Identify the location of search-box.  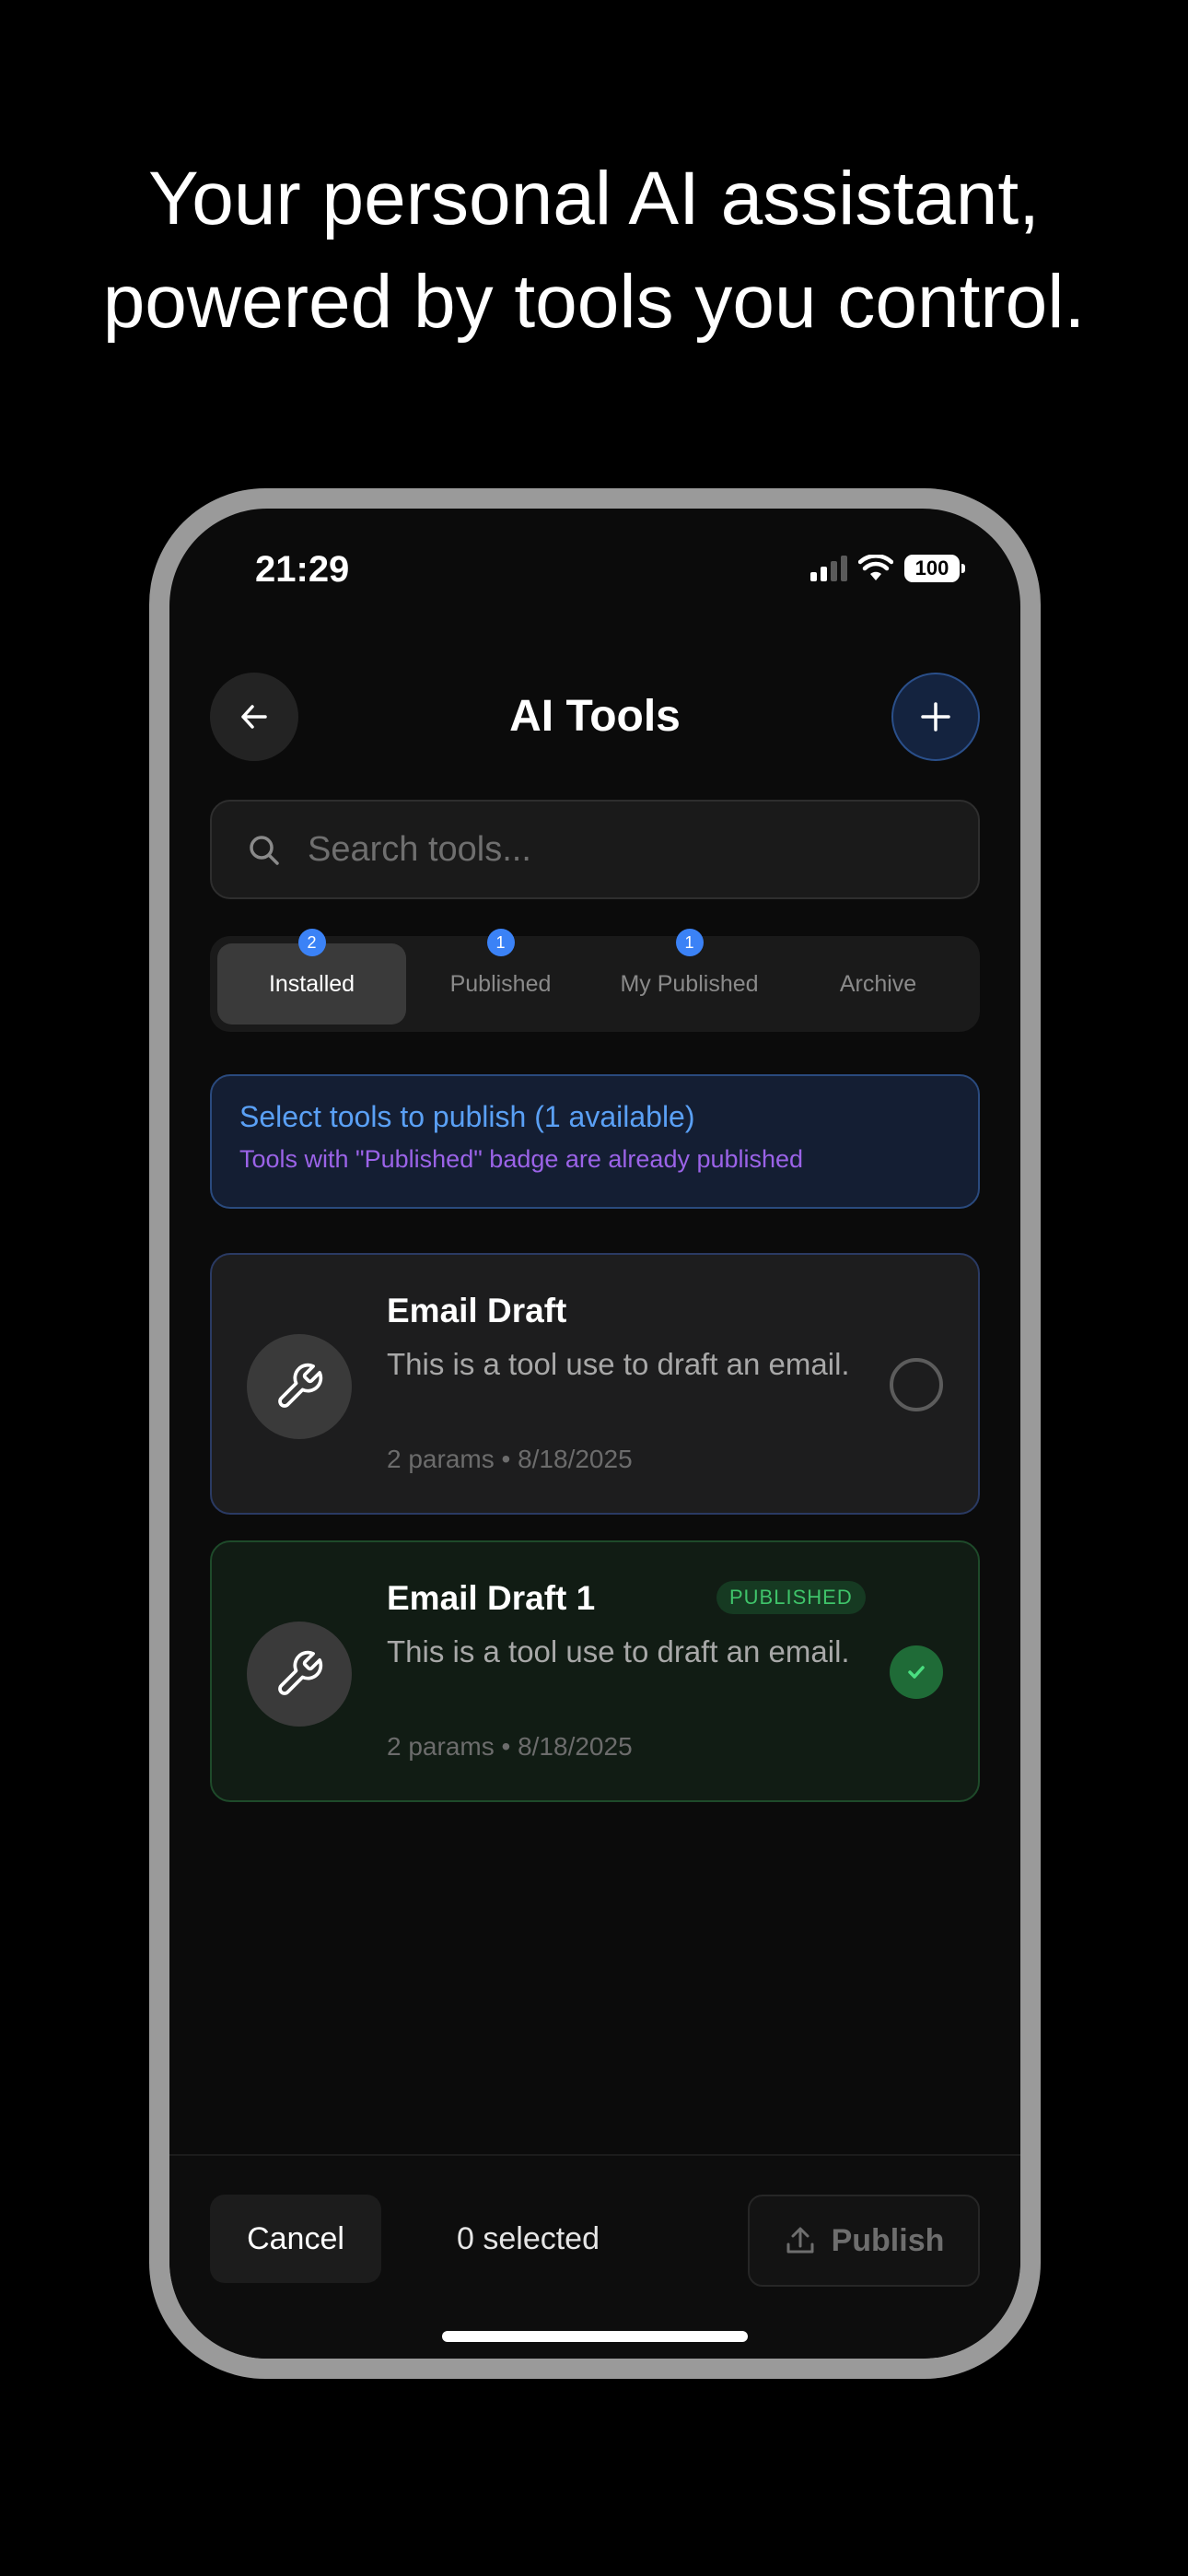
(595, 849).